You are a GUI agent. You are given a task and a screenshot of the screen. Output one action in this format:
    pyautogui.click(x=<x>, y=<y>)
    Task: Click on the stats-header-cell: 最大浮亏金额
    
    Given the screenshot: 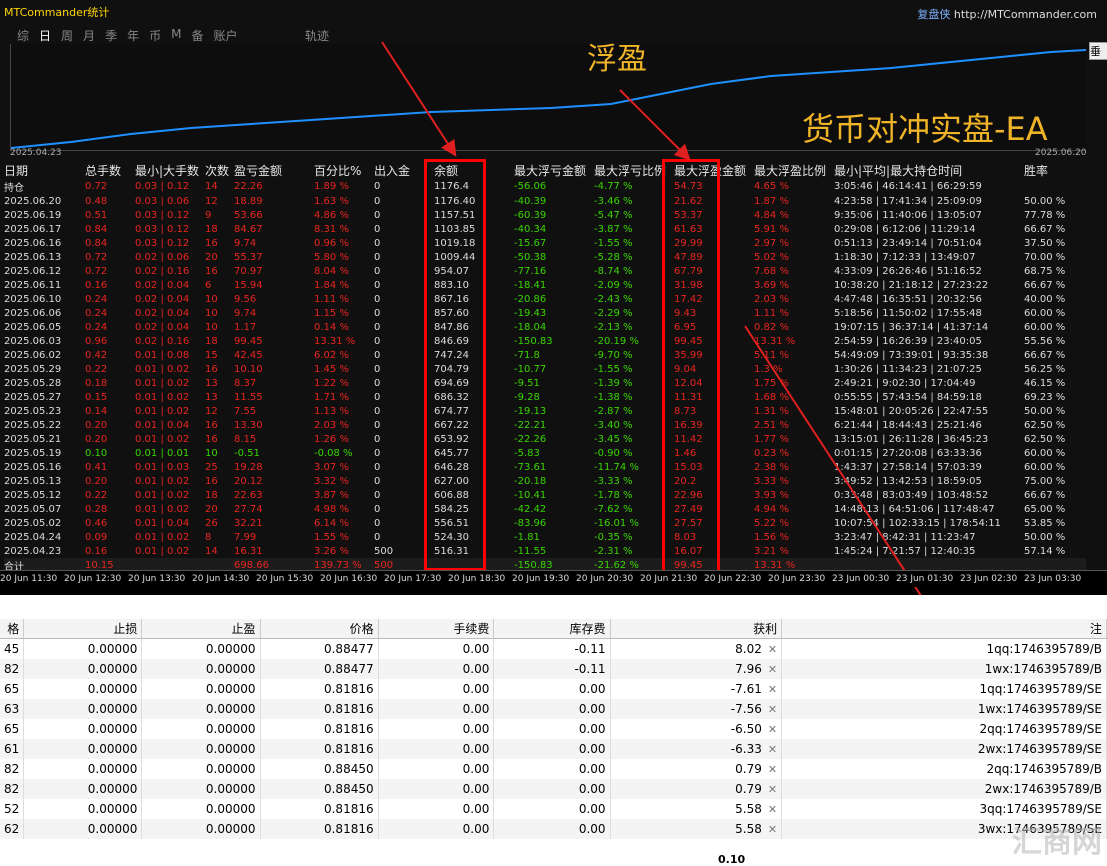 What is the action you would take?
    pyautogui.click(x=554, y=170)
    